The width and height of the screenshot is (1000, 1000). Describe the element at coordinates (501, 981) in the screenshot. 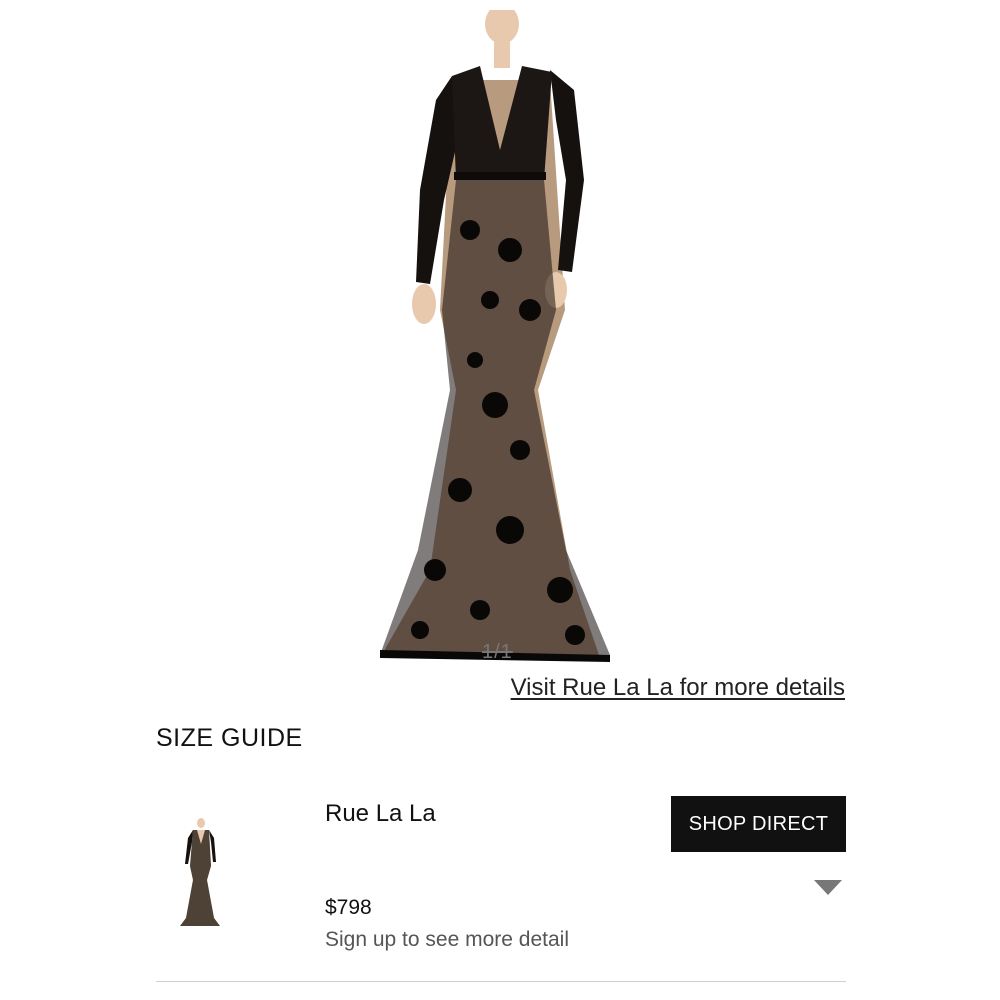

I see `divider` at that location.